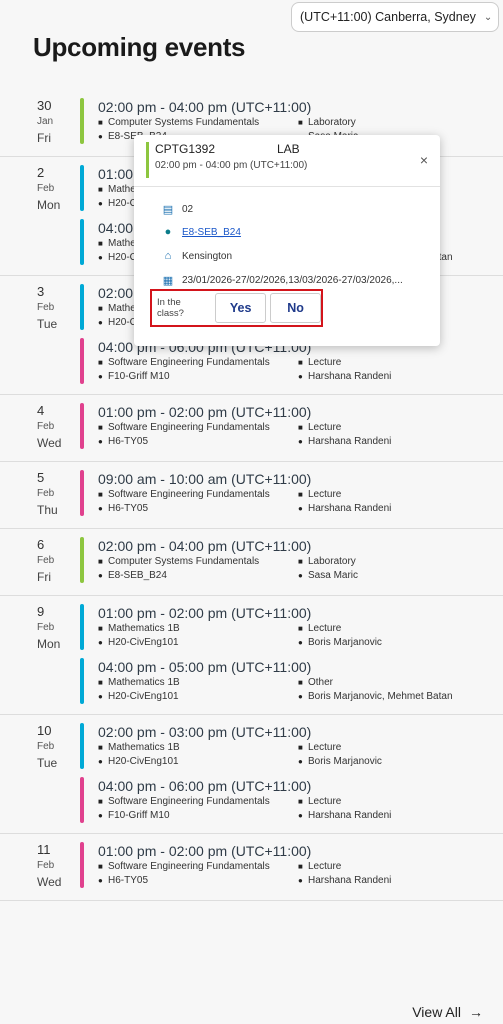 The image size is (503, 1024). I want to click on day-number: 6, so click(41, 544).